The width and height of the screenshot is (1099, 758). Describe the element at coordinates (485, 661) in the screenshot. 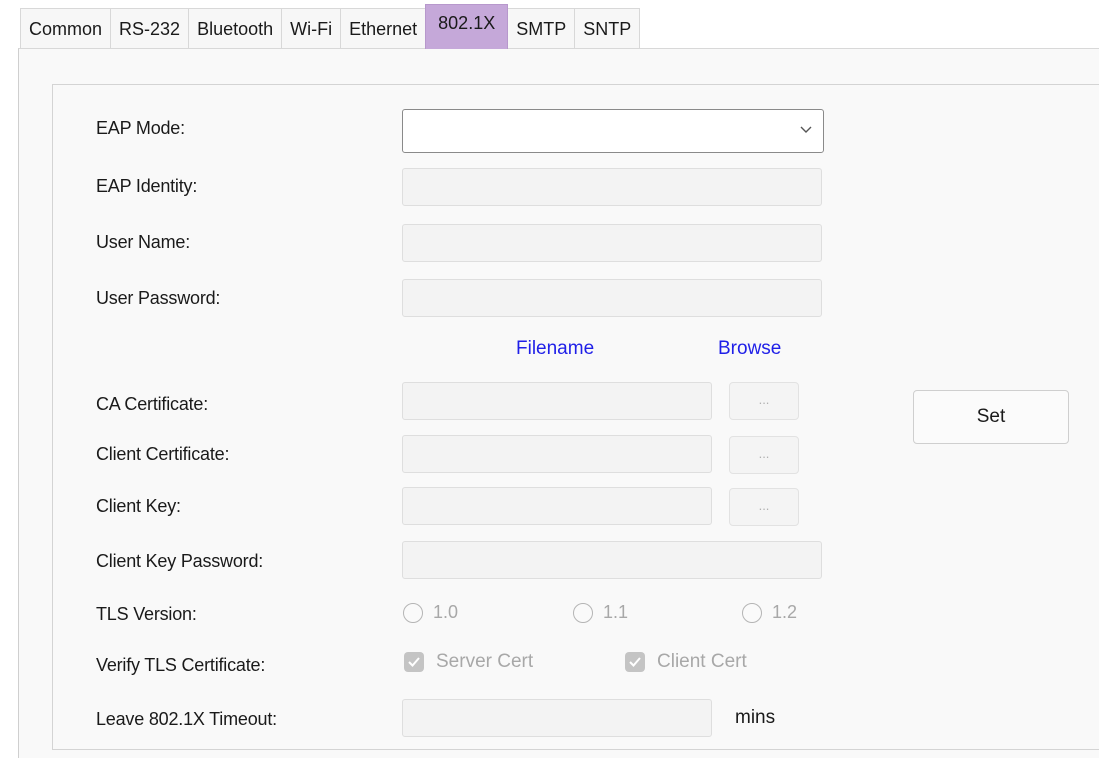

I see `server-cert-label: Server Cert` at that location.